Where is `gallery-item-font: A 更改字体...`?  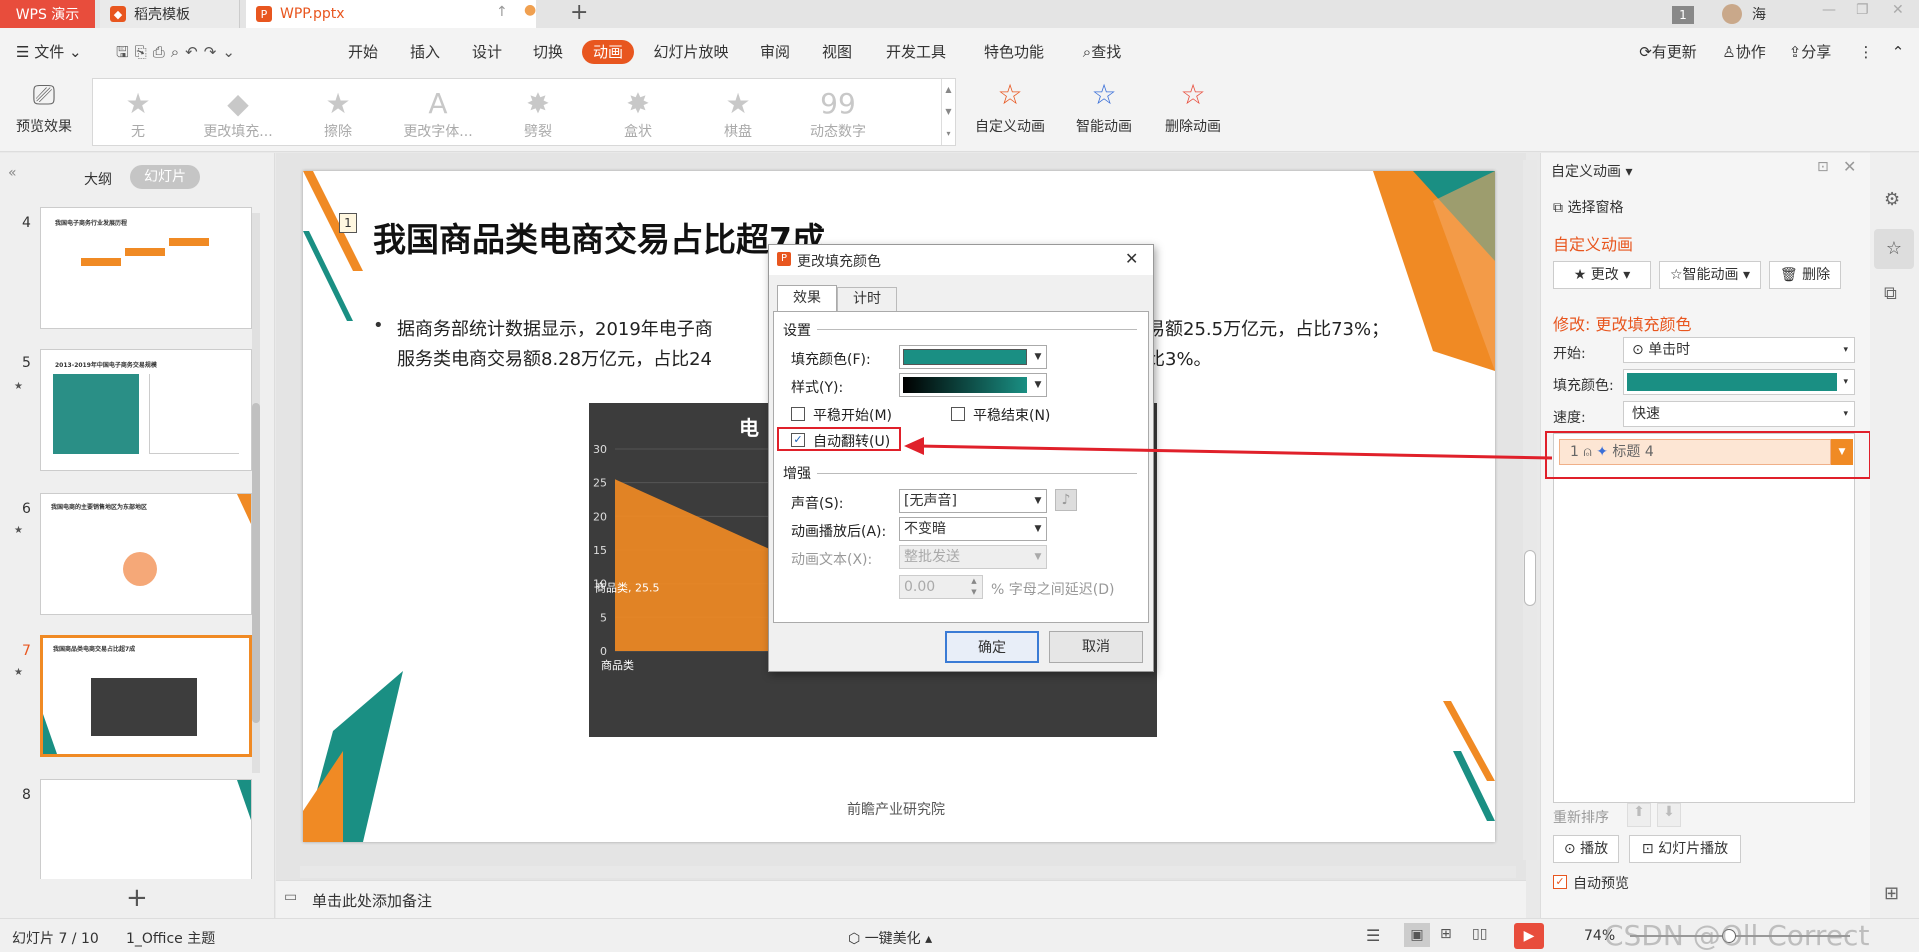
gallery-item-font: A 更改字体... is located at coordinates (438, 114).